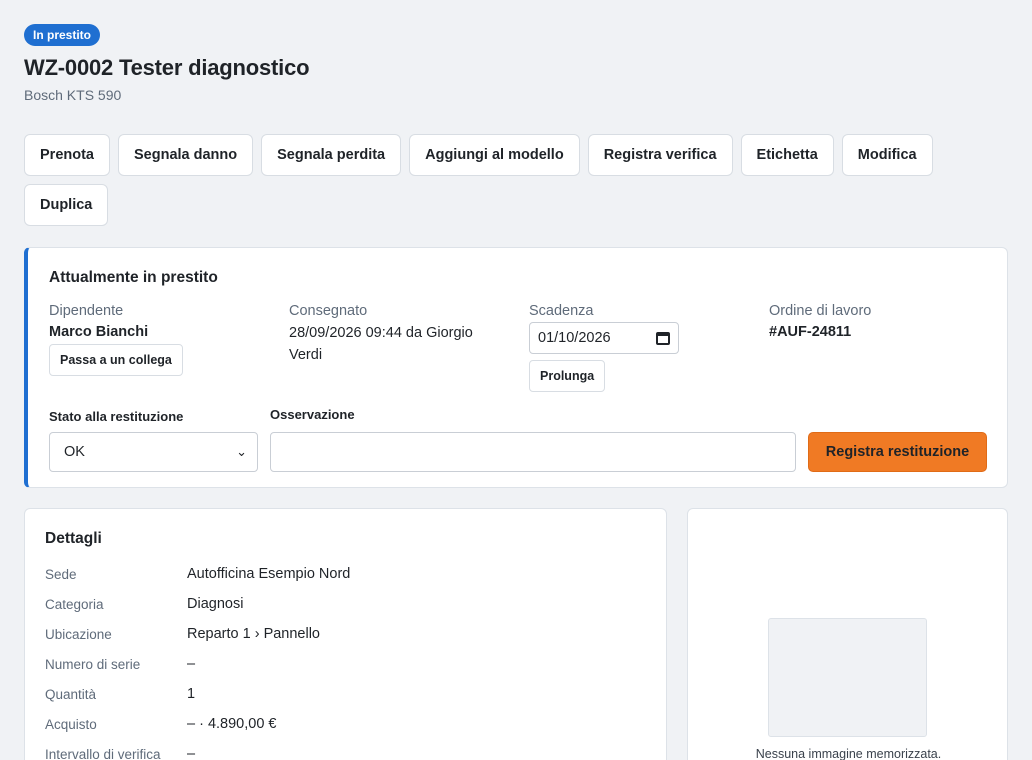 The image size is (1032, 760). Describe the element at coordinates (660, 155) in the screenshot. I see `register-check-button: Registra verifica` at that location.